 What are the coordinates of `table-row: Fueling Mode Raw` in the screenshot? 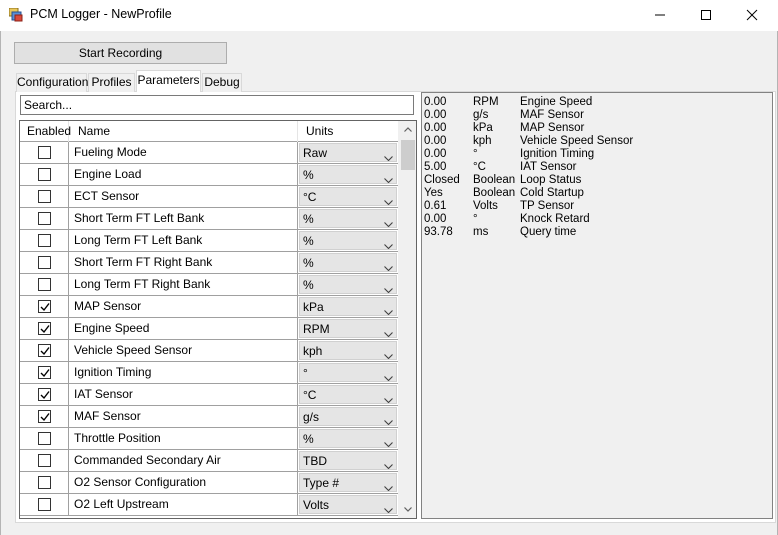 It's located at (209, 153).